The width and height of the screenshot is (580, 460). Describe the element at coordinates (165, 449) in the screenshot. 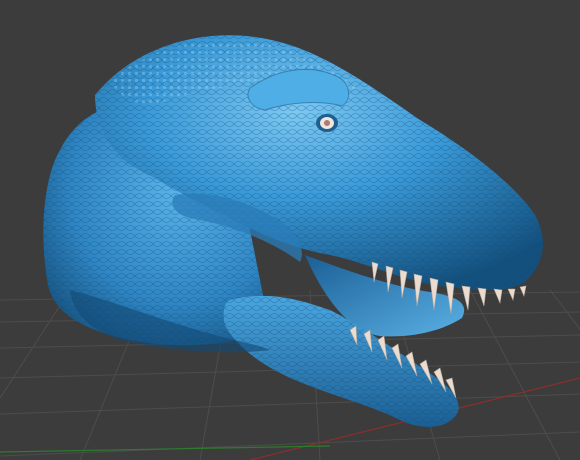

I see `z-axis-line` at that location.